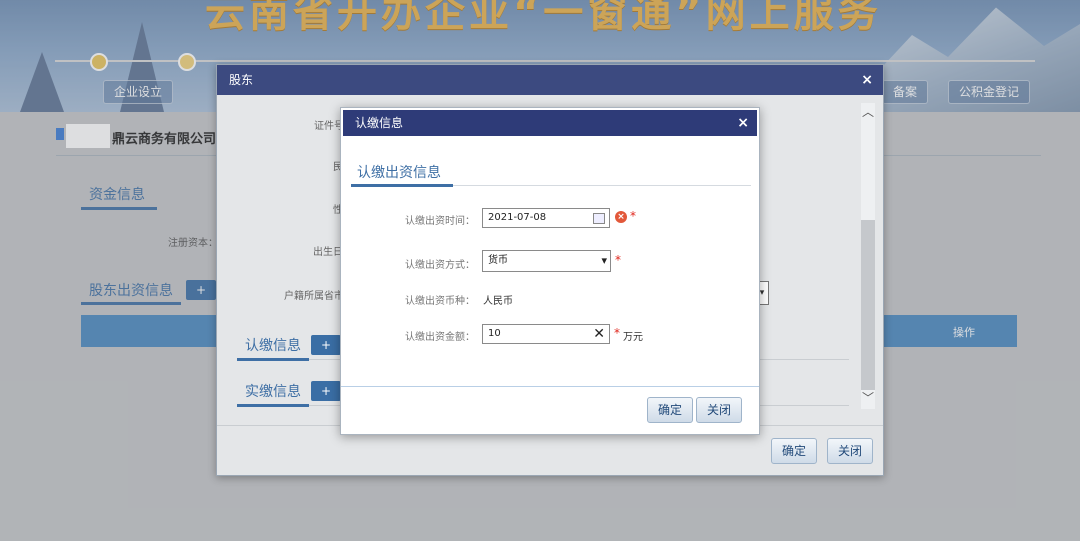 This screenshot has width=1080, height=541. What do you see at coordinates (868, 305) in the screenshot?
I see `scroll-thumb` at bounding box center [868, 305].